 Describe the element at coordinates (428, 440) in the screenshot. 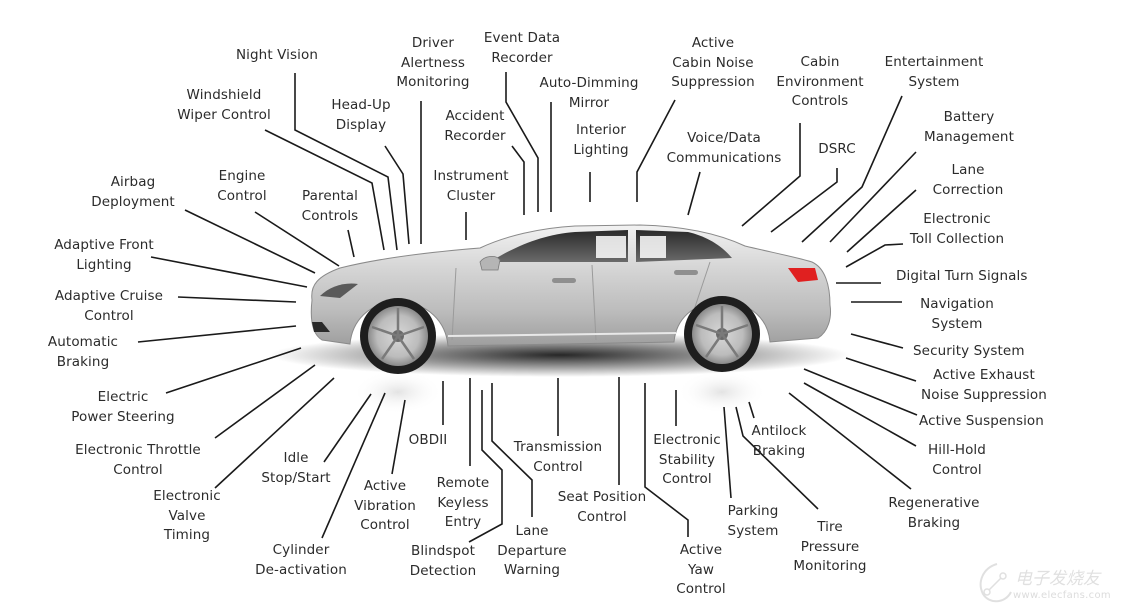

I see `label-obdii: OBDII` at that location.